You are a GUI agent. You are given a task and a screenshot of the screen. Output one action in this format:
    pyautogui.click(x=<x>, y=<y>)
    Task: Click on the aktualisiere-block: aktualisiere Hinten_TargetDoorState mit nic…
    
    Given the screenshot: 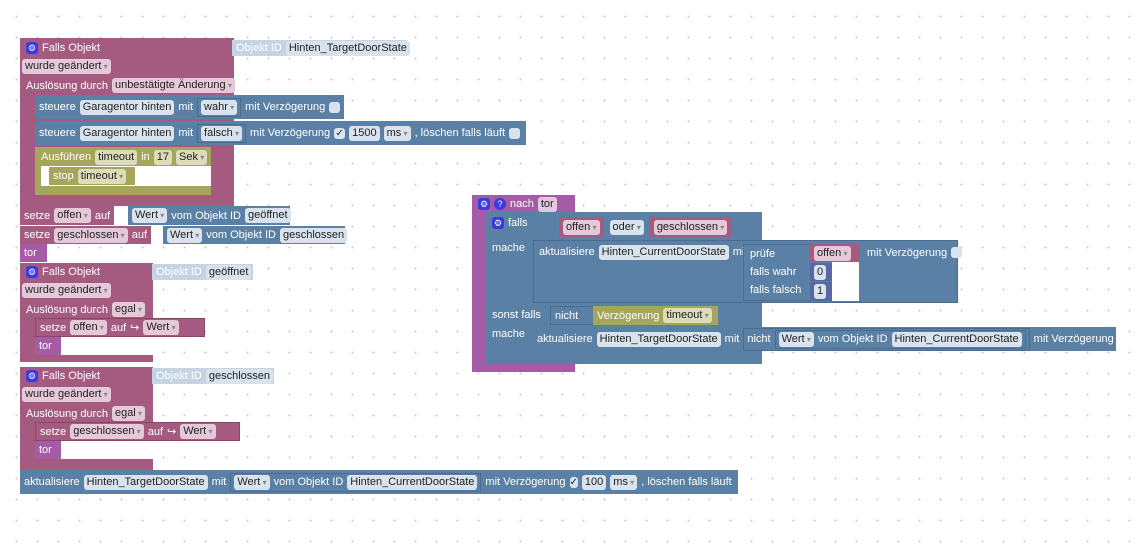 What is the action you would take?
    pyautogui.click(x=824, y=339)
    